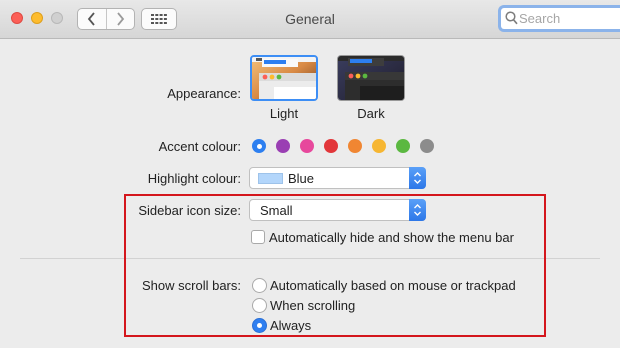 This screenshot has width=620, height=348. I want to click on appearance-label: Appearance:, so click(204, 93).